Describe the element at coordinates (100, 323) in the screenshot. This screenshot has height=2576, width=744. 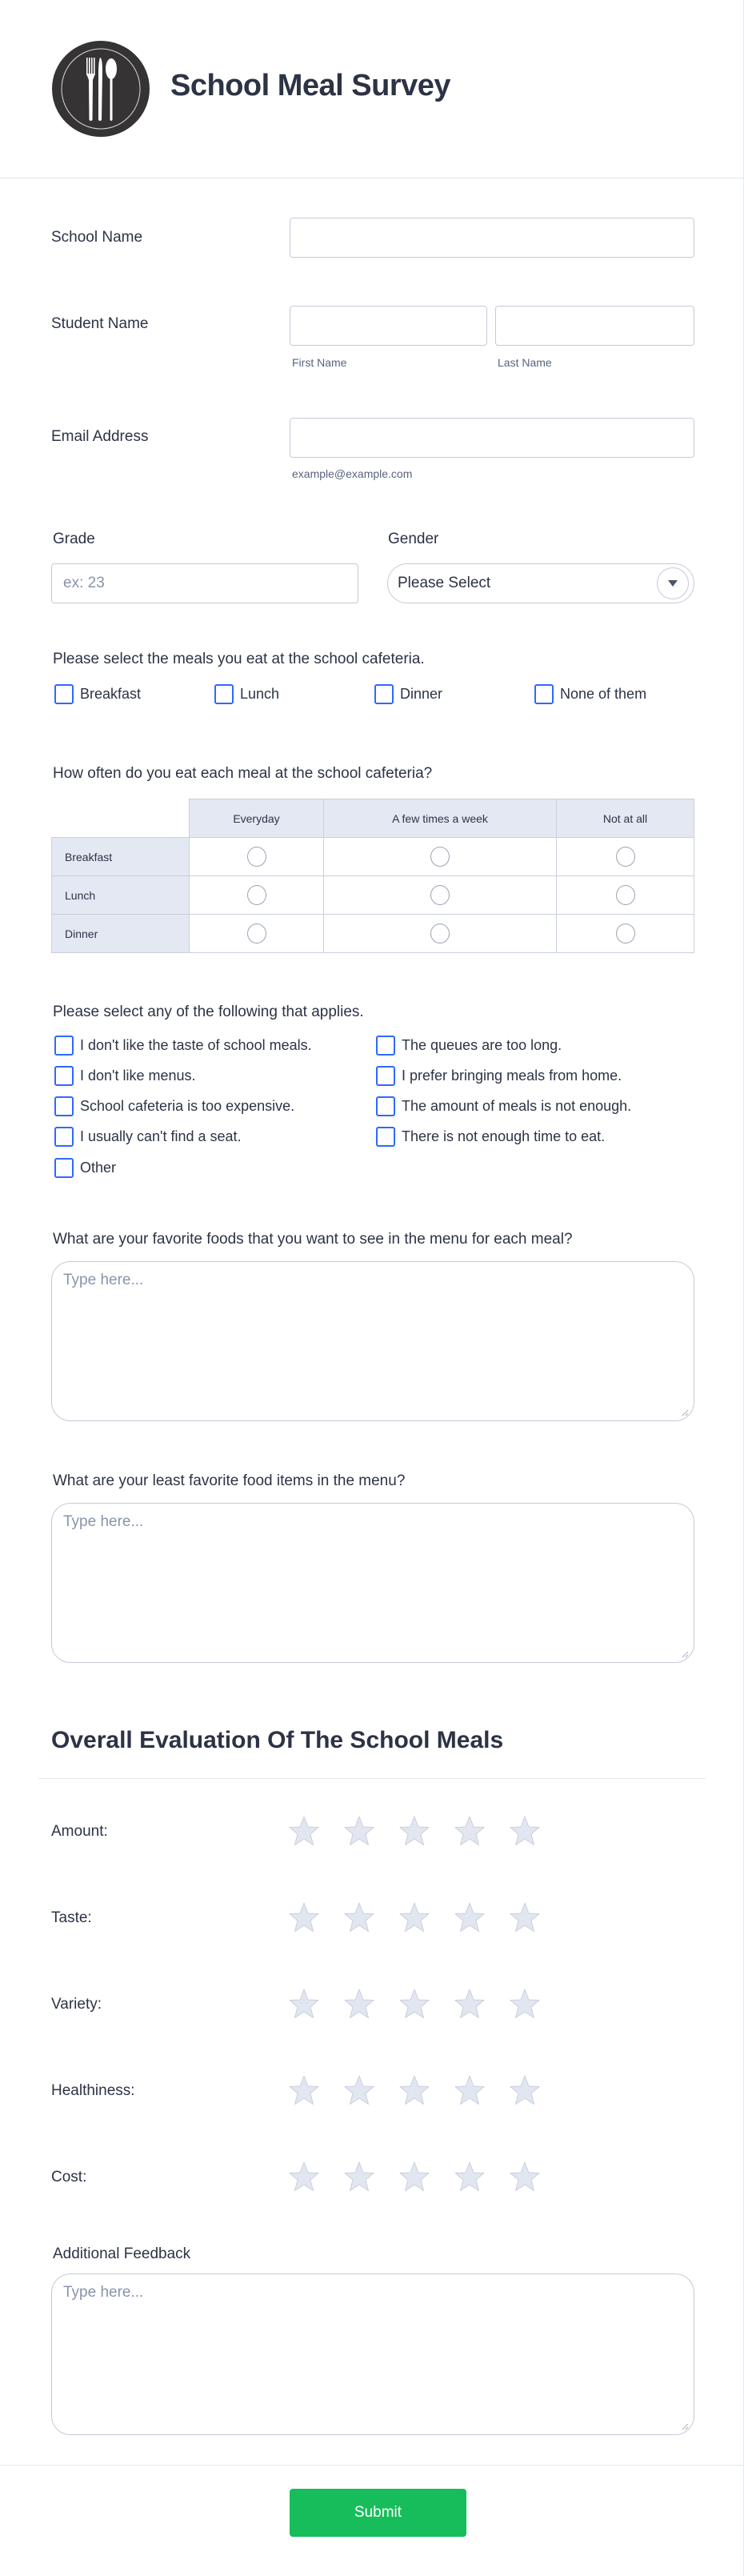
I see `student-name-label: Student Name` at that location.